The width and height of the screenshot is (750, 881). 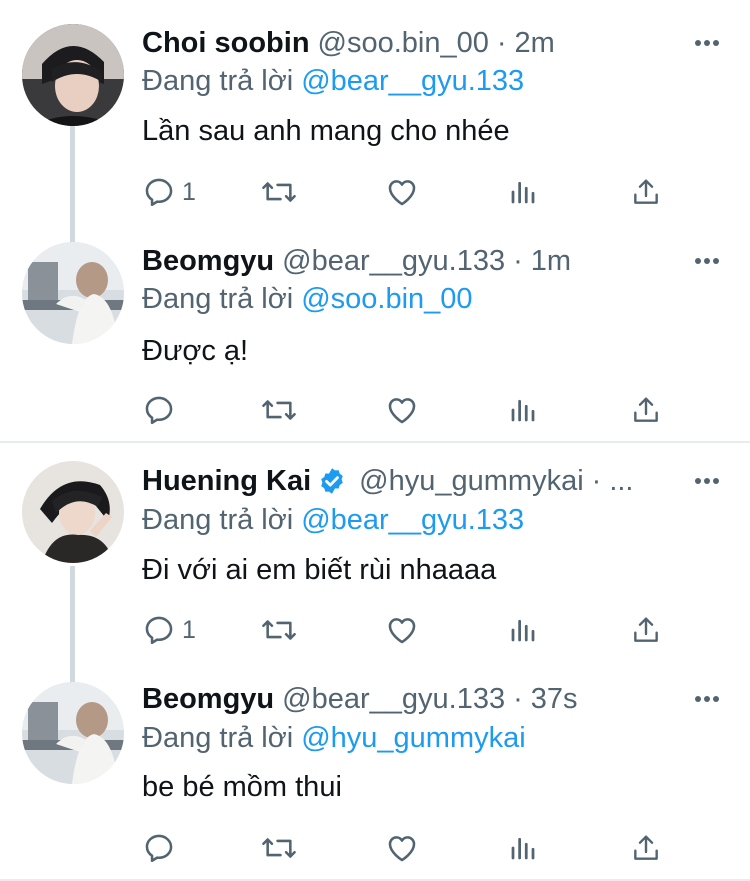 I want to click on display-name: Huening Kai, so click(x=226, y=481).